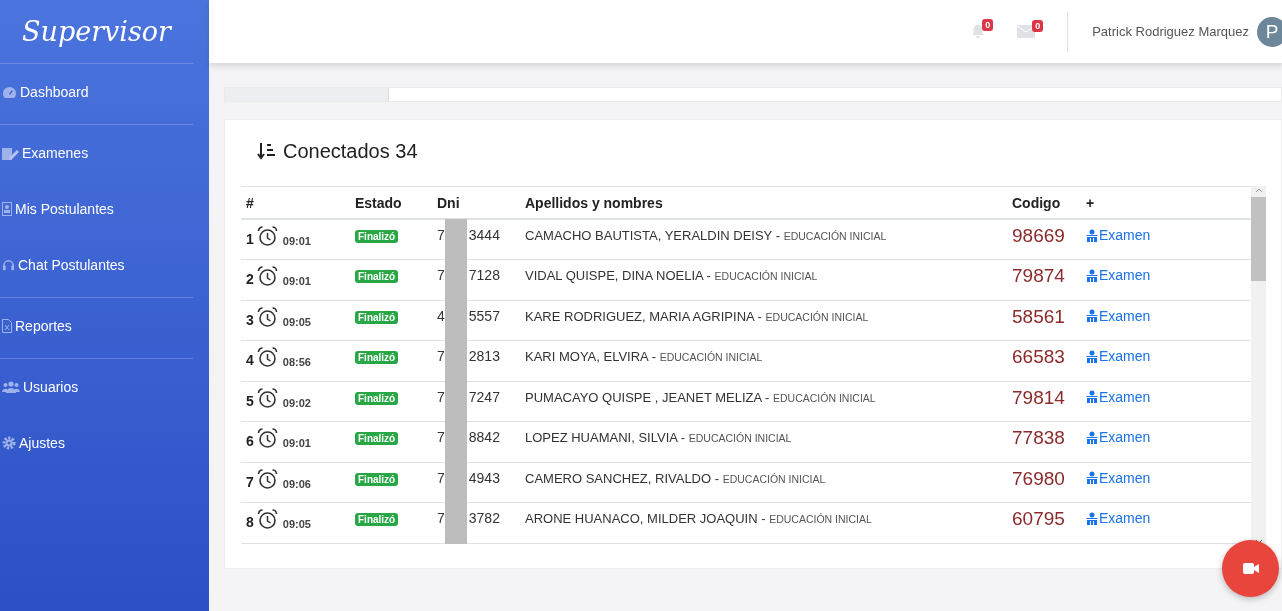 This screenshot has height=611, width=1282. Describe the element at coordinates (1038, 356) in the screenshot. I see `applicant-code: 66583` at that location.